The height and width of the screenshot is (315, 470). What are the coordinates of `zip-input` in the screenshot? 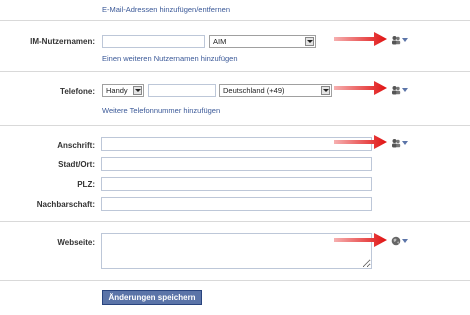 It's located at (236, 184).